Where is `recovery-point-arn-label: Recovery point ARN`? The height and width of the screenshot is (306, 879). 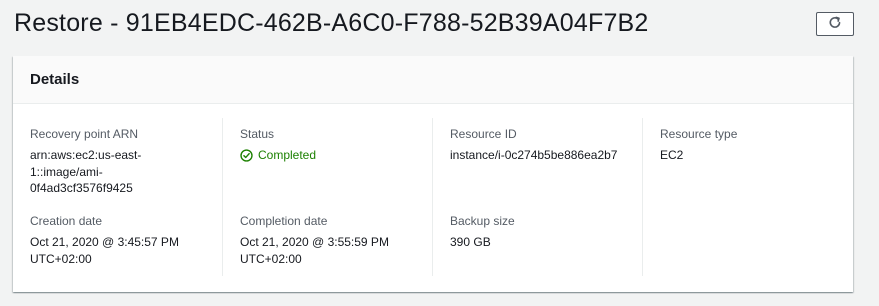
recovery-point-arn-label: Recovery point ARN is located at coordinates (84, 134).